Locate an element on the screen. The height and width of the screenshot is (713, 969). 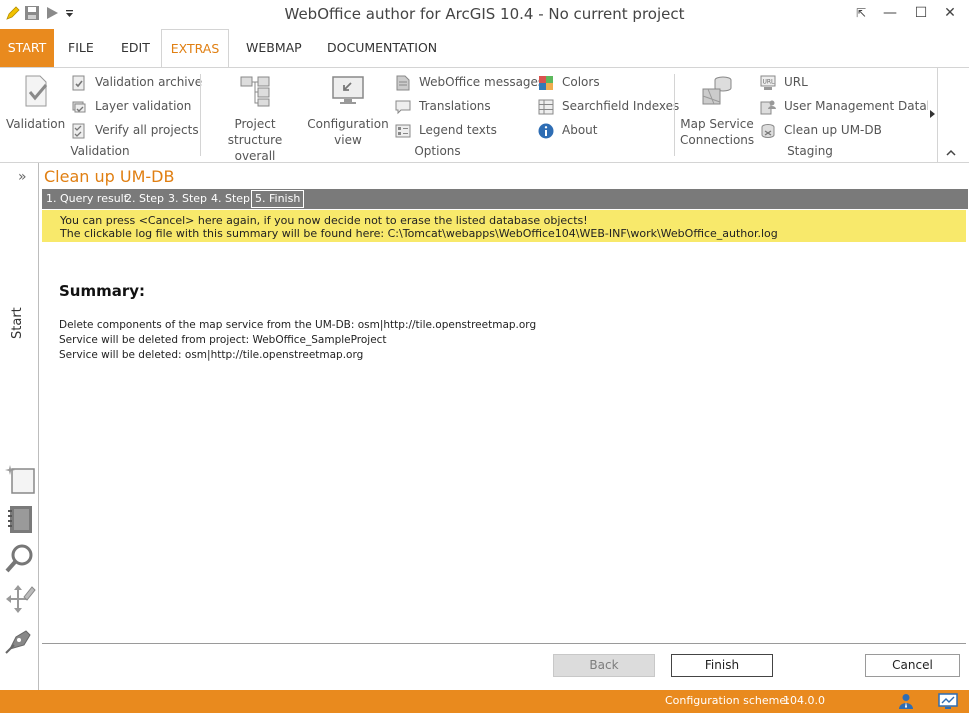
project-structure-icon is located at coordinates (255, 91).